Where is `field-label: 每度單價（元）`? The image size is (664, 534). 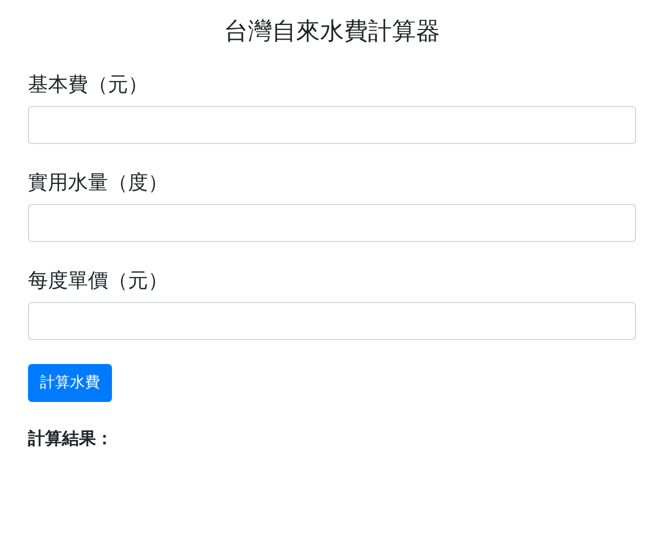
field-label: 每度單價（元） is located at coordinates (98, 281).